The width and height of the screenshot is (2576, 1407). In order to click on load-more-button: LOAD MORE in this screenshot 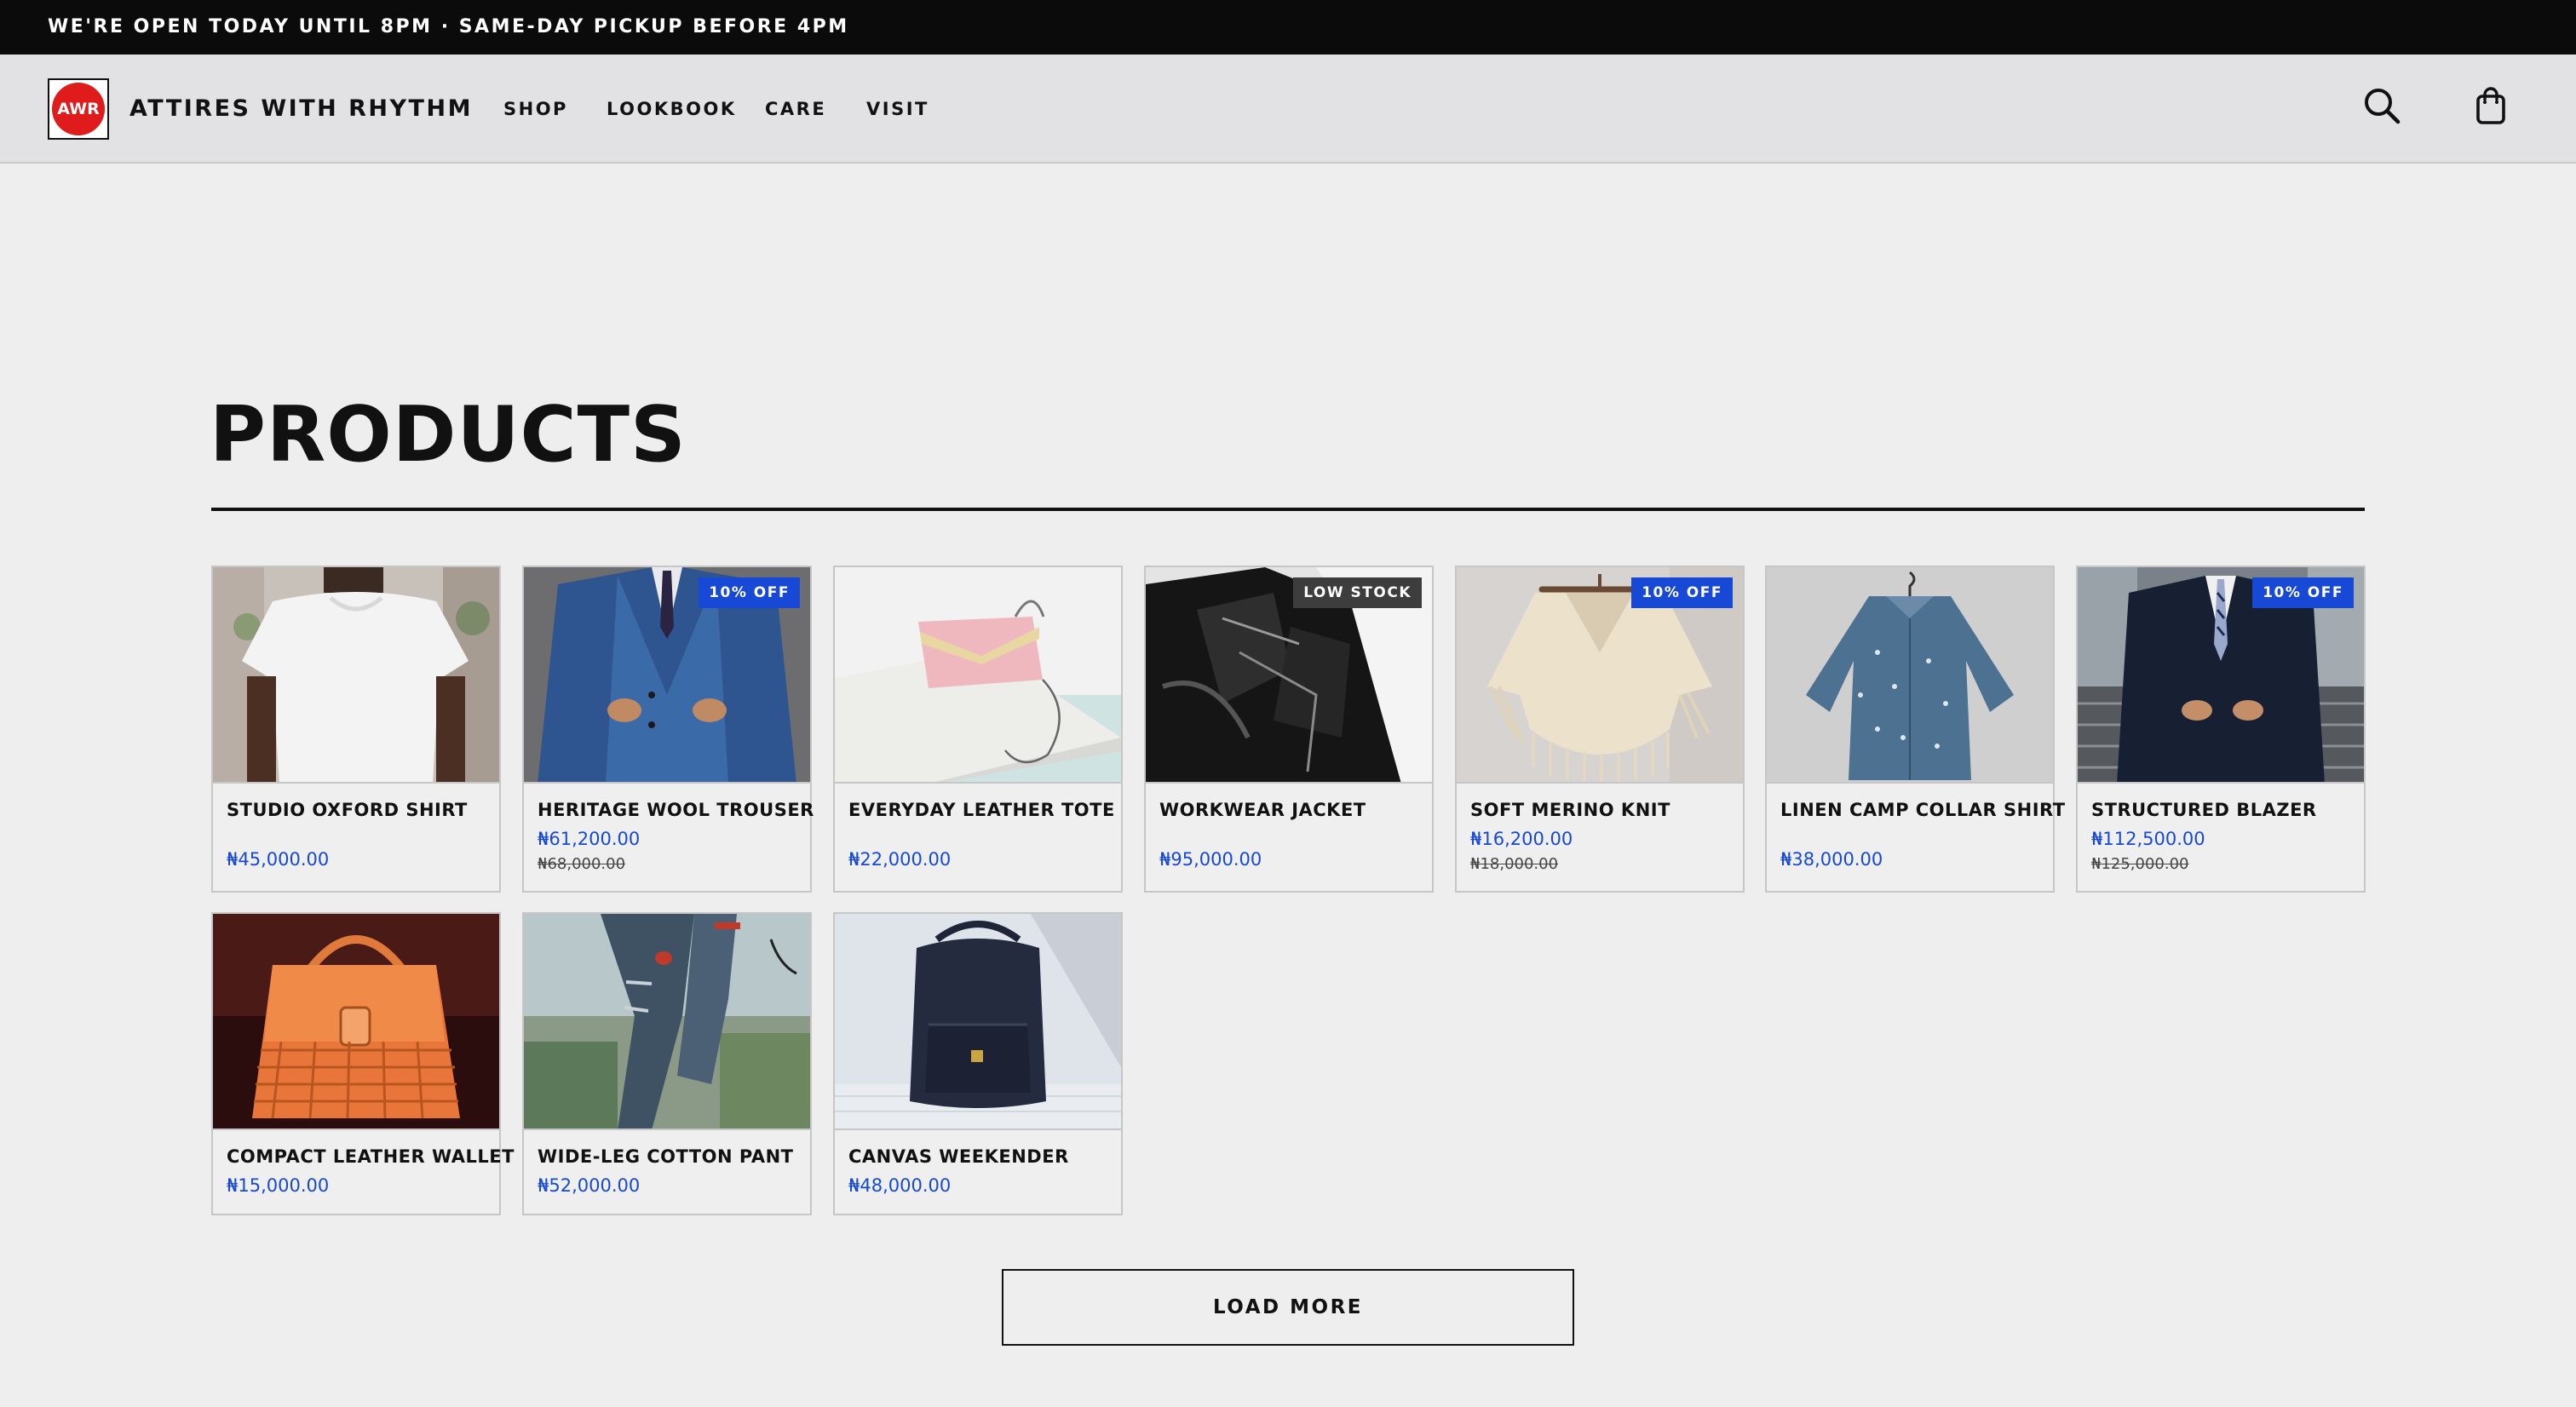, I will do `click(1288, 1307)`.